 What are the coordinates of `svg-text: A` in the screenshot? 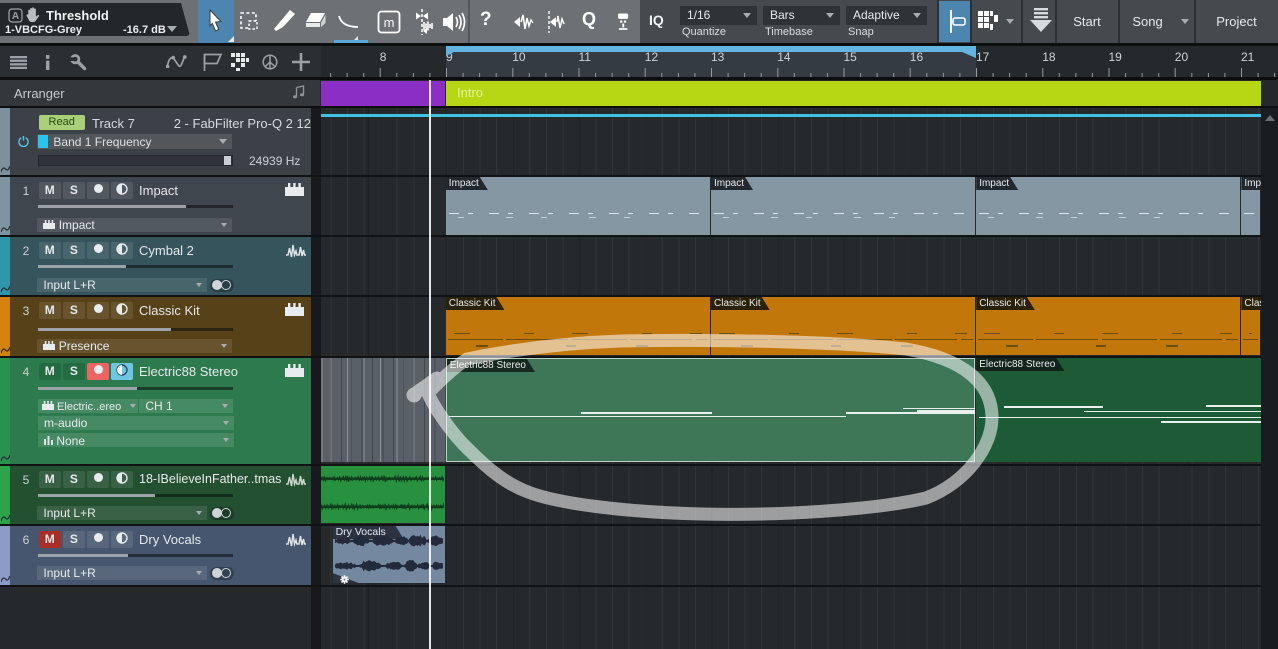 It's located at (15, 16).